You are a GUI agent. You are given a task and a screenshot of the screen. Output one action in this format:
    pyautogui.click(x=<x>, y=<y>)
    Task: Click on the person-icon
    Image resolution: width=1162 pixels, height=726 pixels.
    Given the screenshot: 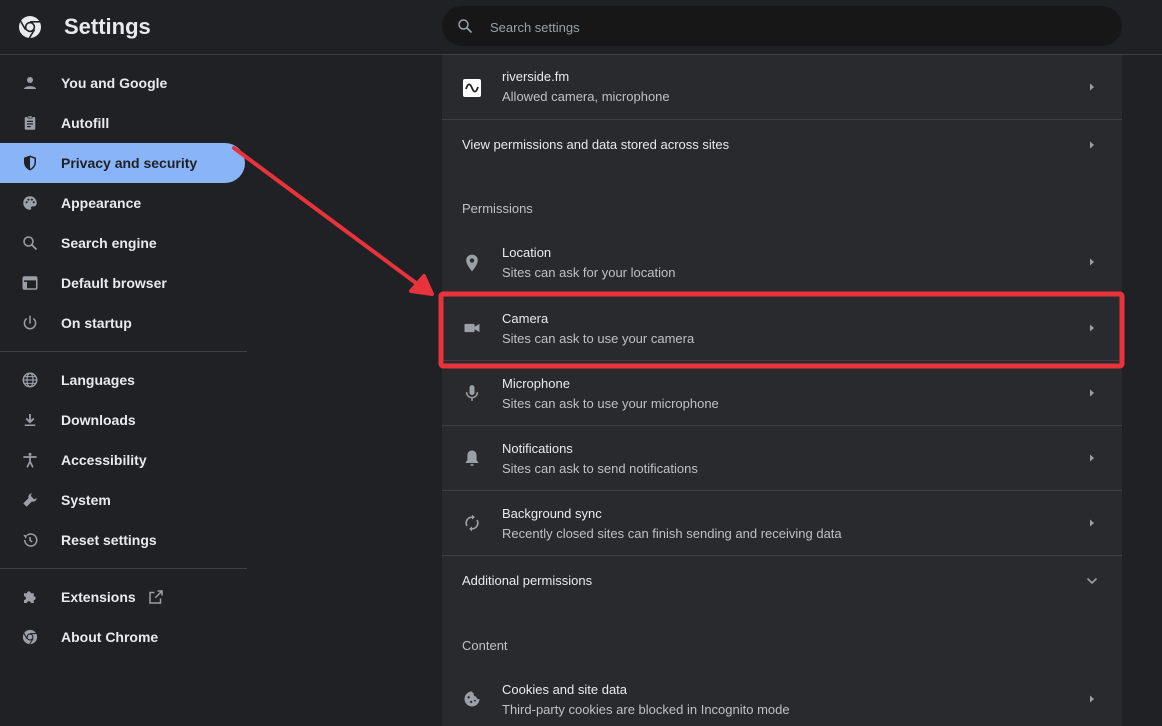 What is the action you would take?
    pyautogui.click(x=30, y=83)
    